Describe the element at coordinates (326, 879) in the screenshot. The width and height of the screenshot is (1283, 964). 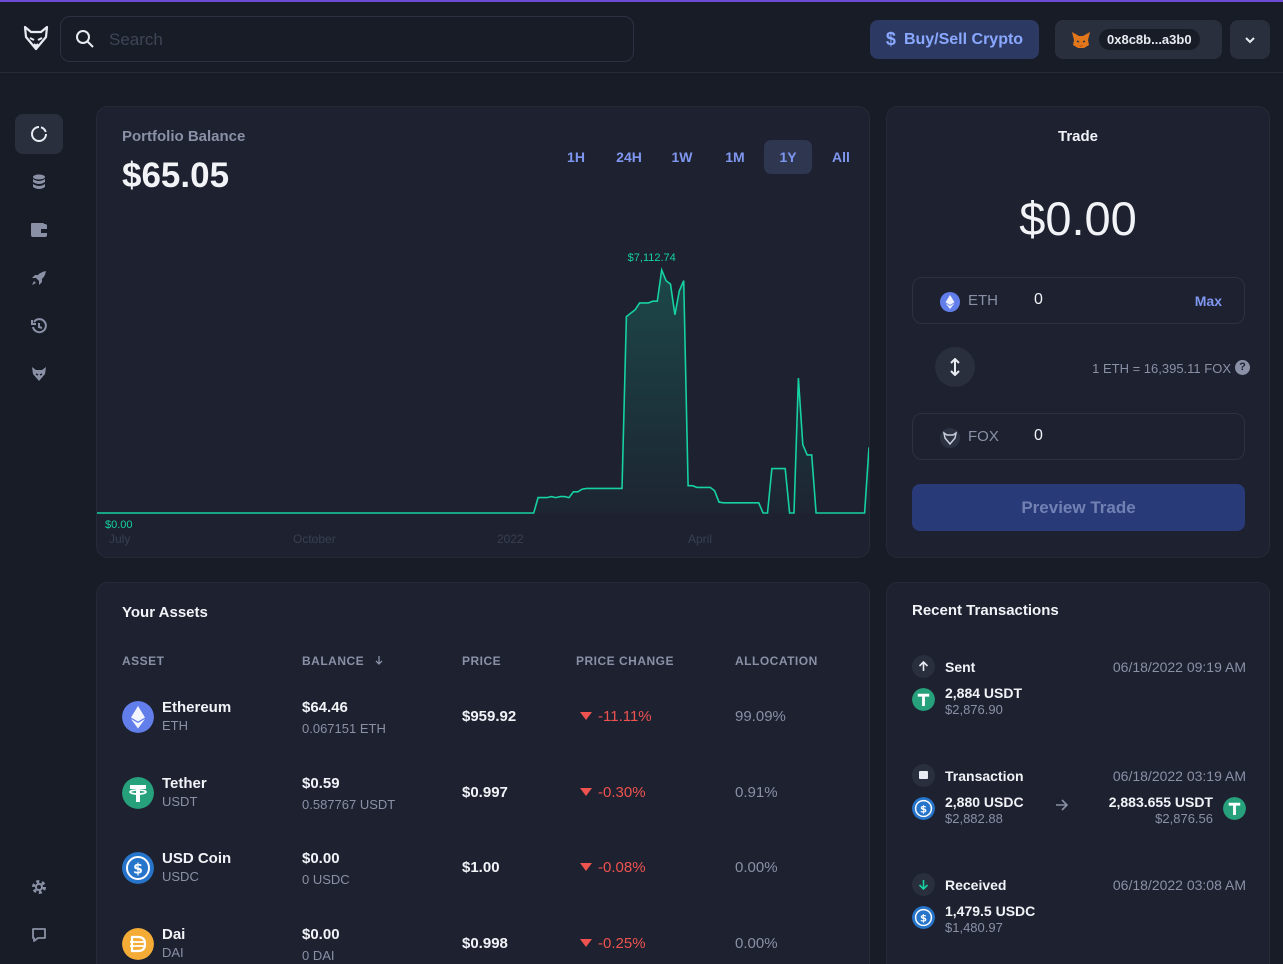
I see `asset-balance: 0 USDC` at that location.